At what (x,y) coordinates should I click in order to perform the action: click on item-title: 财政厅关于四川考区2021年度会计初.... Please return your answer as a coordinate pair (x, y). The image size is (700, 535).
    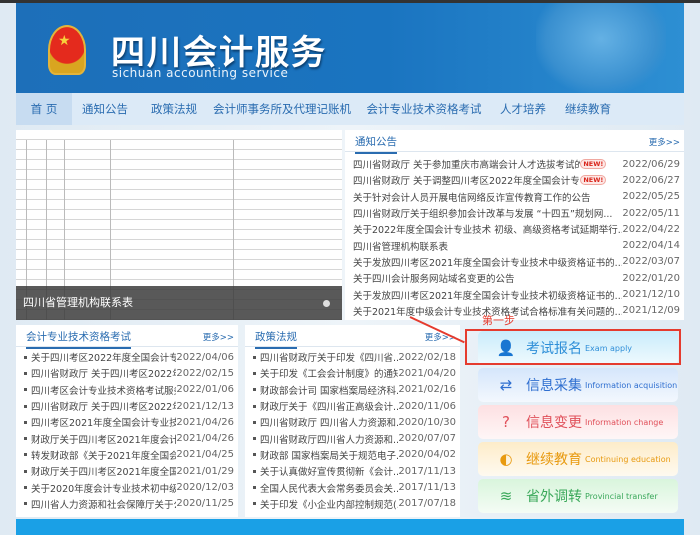
    Looking at the image, I should click on (103, 439).